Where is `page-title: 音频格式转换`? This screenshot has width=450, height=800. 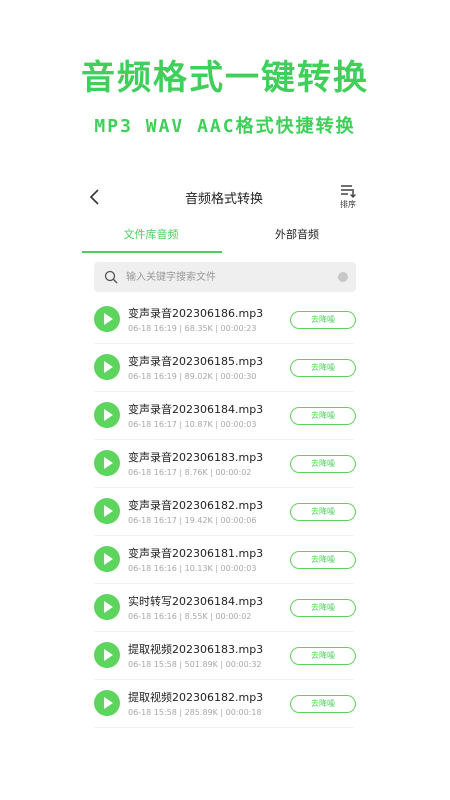 page-title: 音频格式转换 is located at coordinates (223, 199).